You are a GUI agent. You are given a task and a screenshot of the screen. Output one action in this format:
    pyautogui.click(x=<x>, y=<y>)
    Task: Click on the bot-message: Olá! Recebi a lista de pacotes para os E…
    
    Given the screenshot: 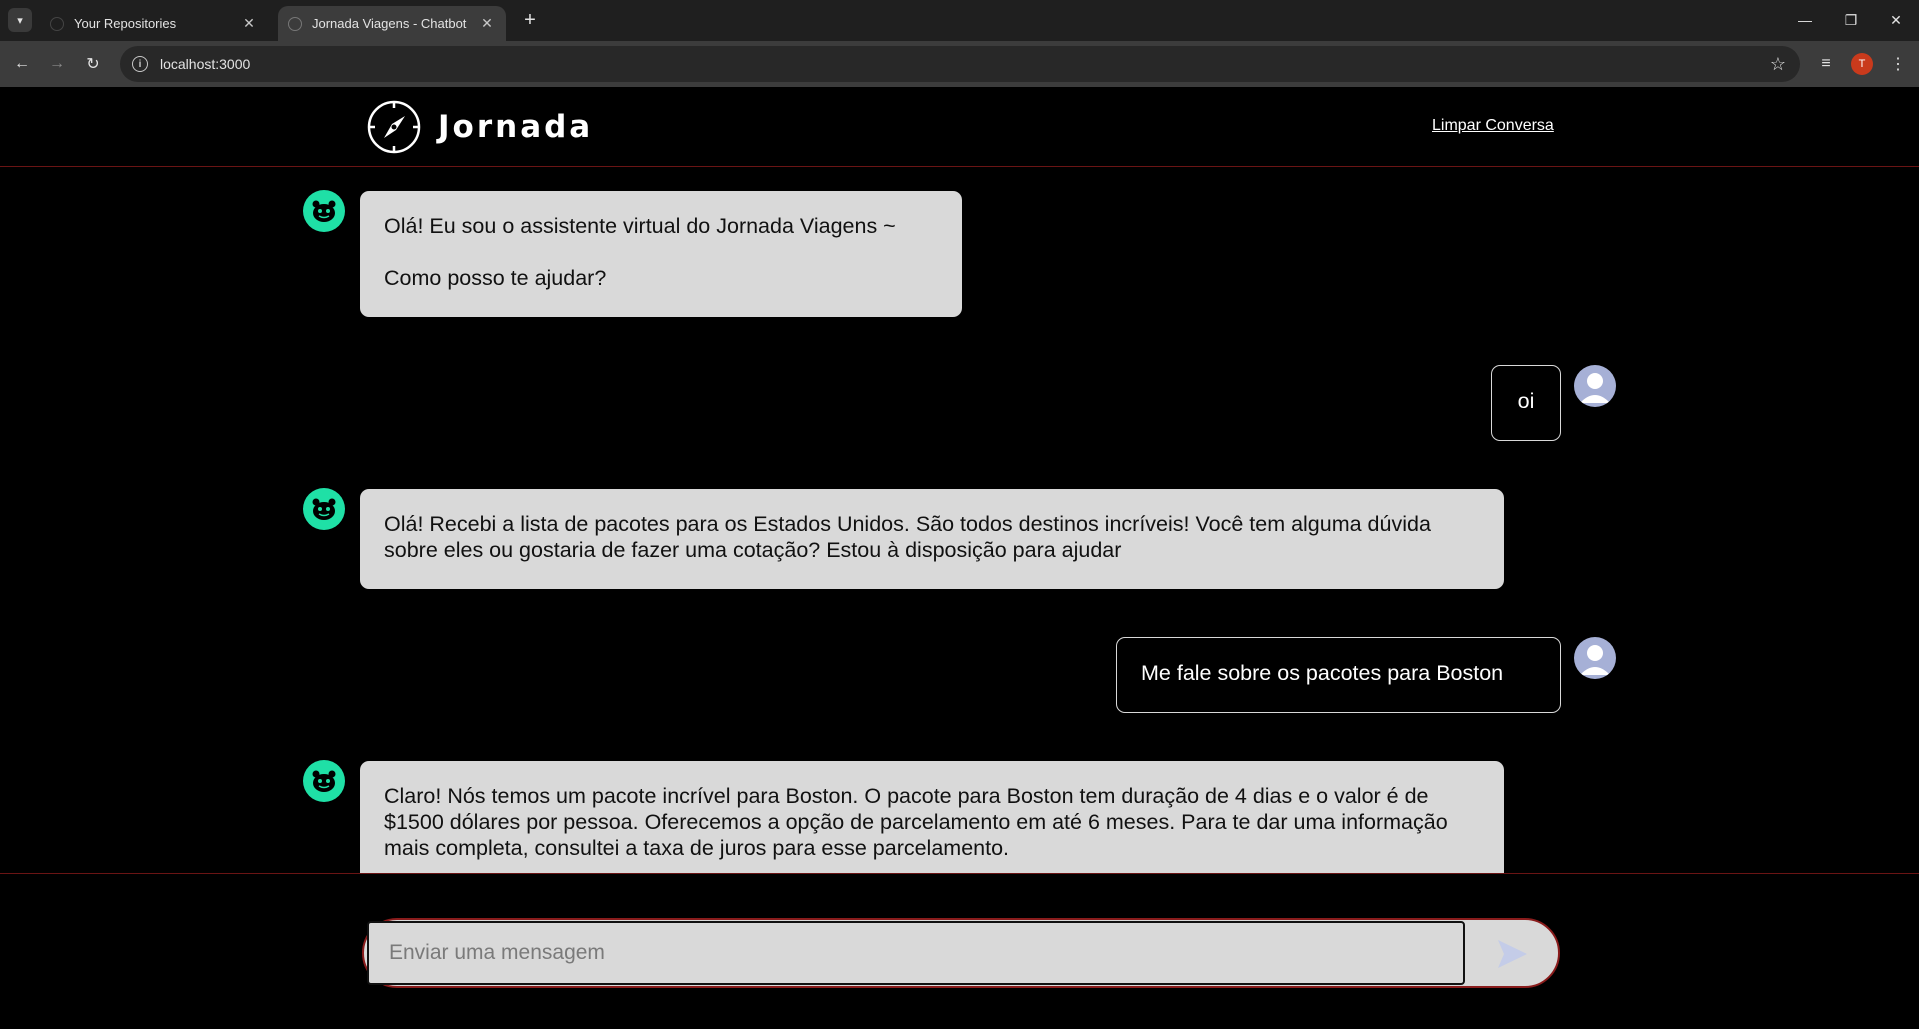 What is the action you would take?
    pyautogui.click(x=932, y=539)
    